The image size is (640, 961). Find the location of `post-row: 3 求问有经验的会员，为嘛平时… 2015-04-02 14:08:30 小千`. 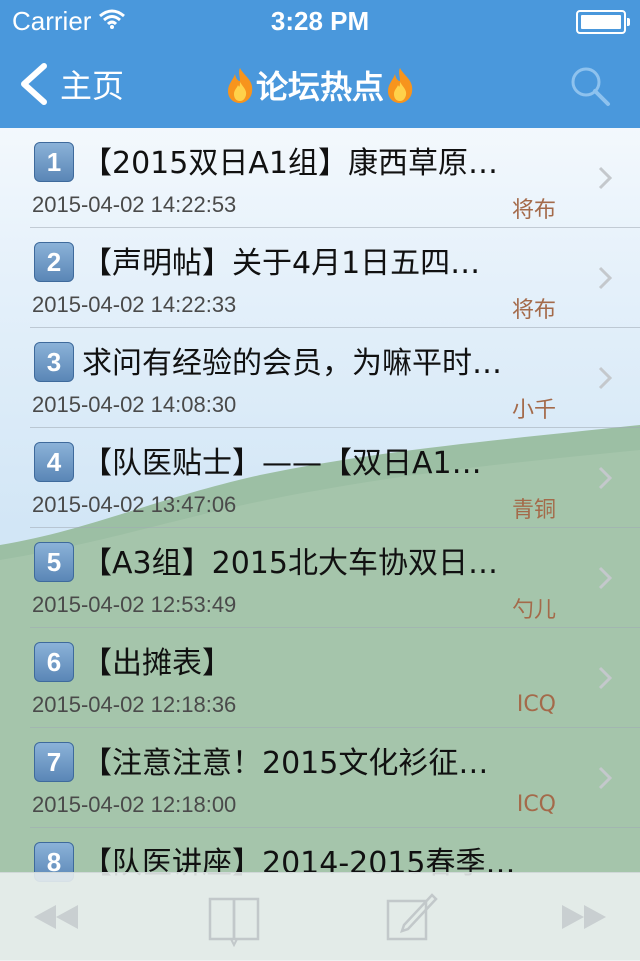

post-row: 3 求问有经验的会员，为嘛平时… 2015-04-02 14:08:30 小千 is located at coordinates (320, 378).